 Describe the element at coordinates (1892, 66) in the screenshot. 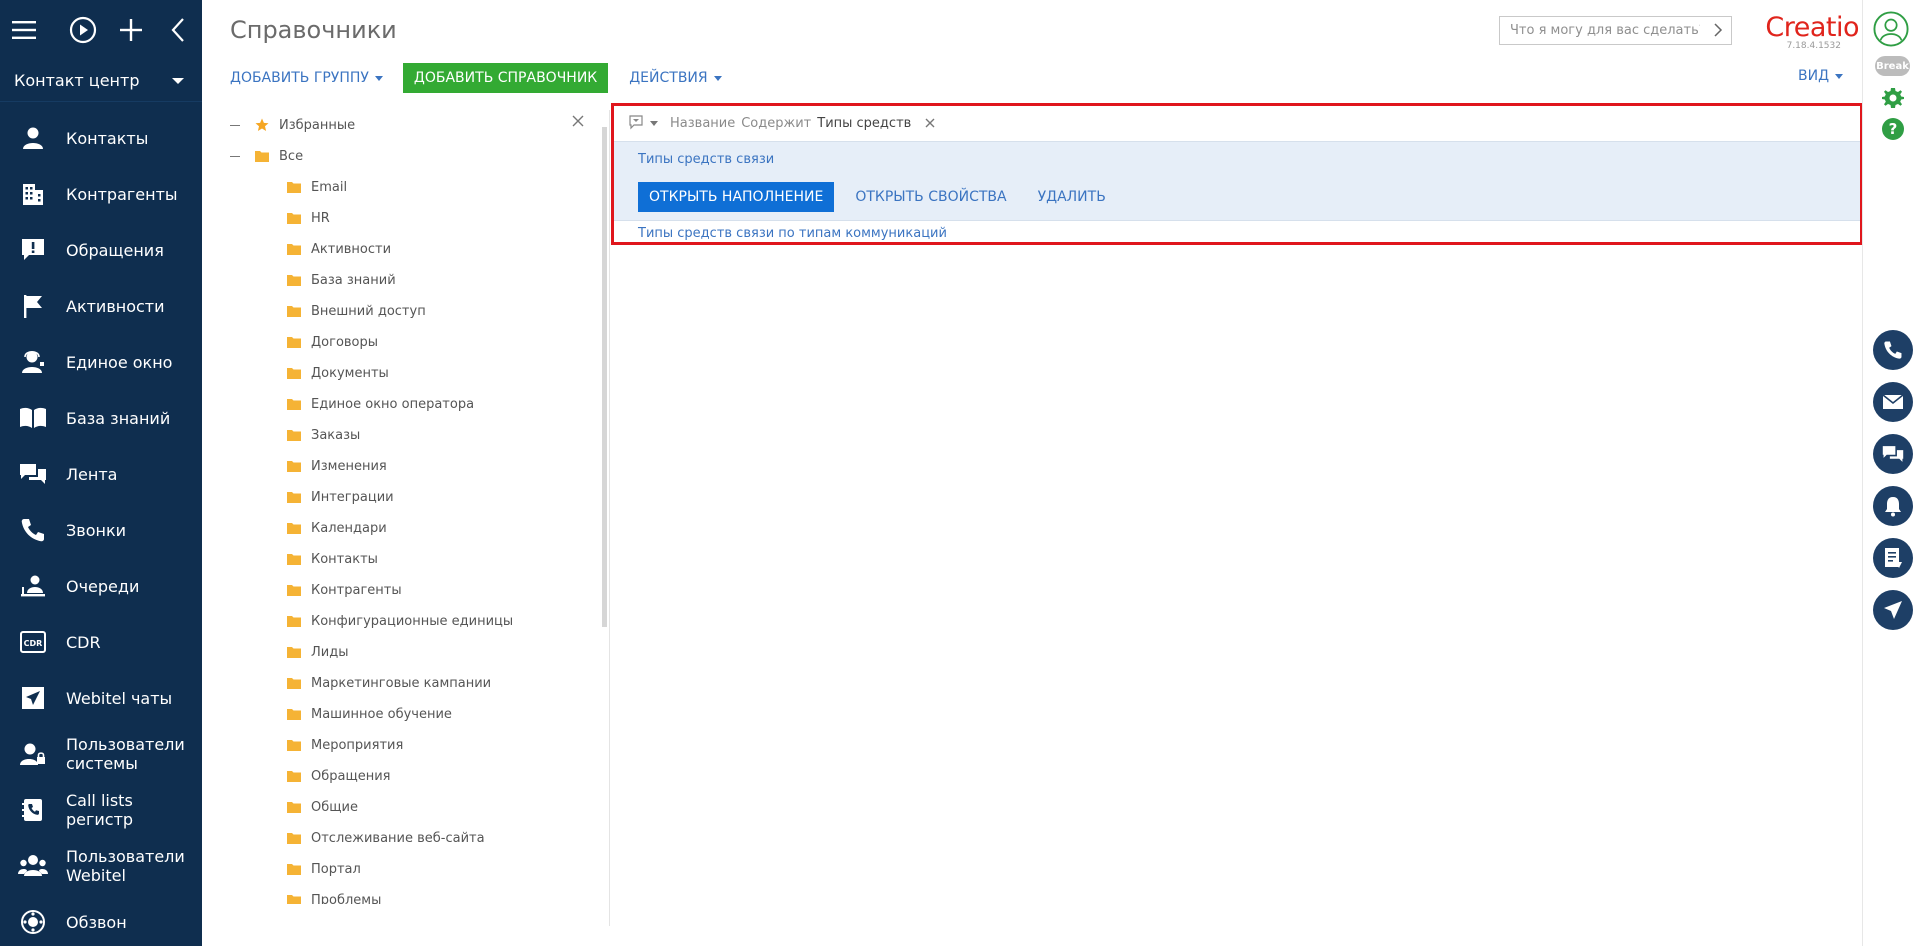

I see `status-badge: Break` at that location.